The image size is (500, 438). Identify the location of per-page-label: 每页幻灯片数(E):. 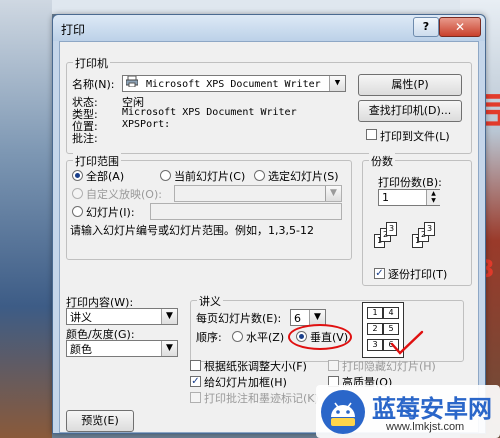
(239, 318).